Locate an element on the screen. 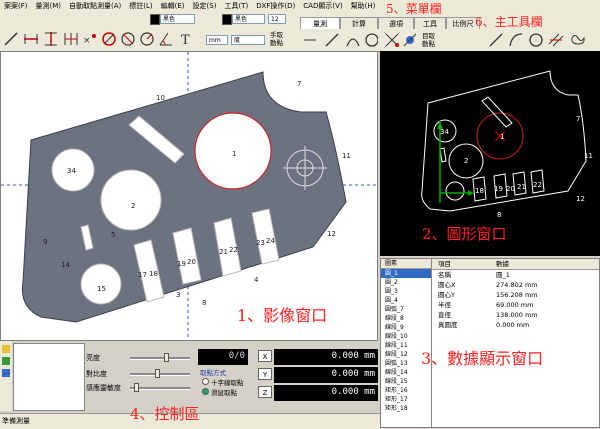 The image size is (600, 429). camera-icon is located at coordinates (6, 361).